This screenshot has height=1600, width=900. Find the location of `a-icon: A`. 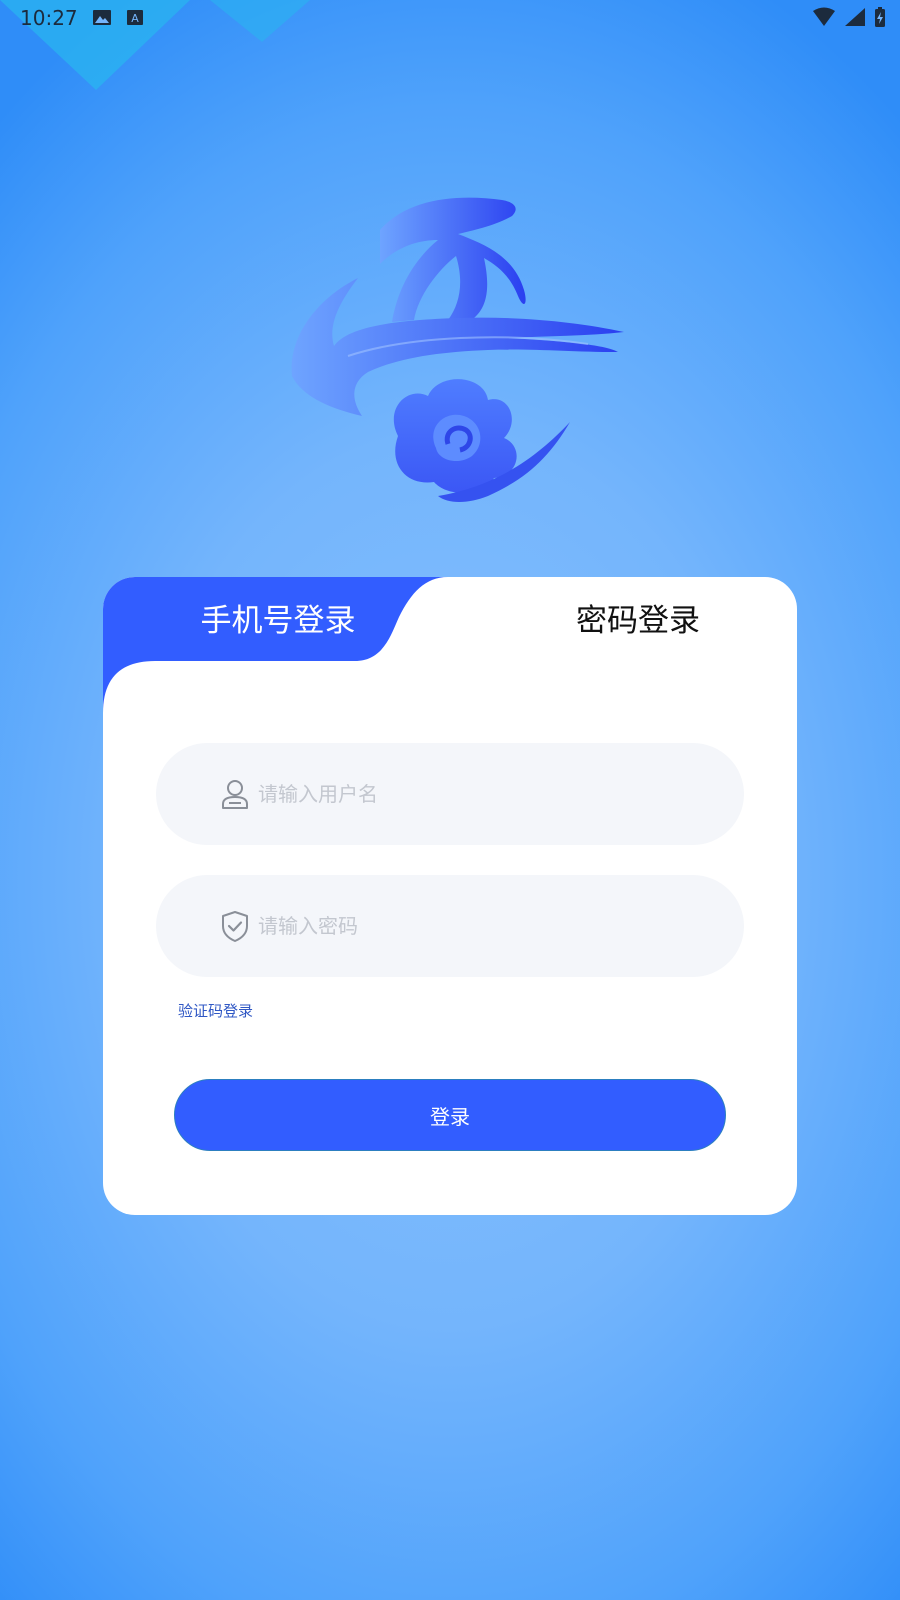

a-icon: A is located at coordinates (135, 17).